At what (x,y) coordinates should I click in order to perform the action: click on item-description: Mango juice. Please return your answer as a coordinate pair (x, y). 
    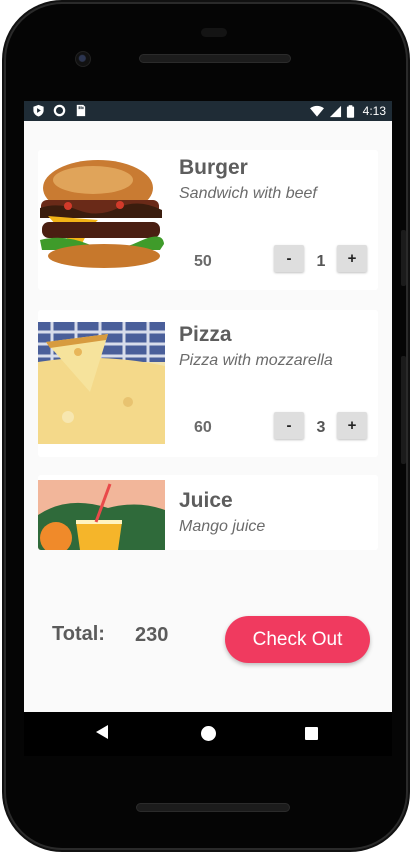
    Looking at the image, I should click on (222, 526).